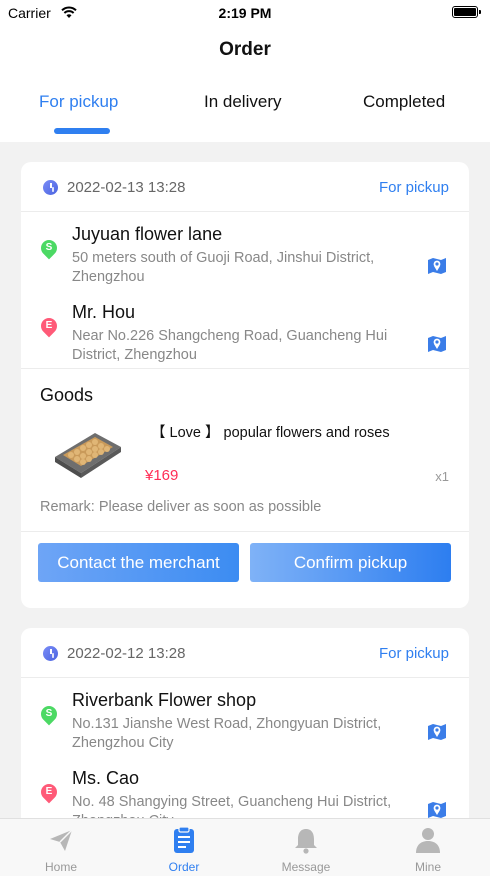 Image resolution: width=490 pixels, height=876 pixels. Describe the element at coordinates (242, 102) in the screenshot. I see `tab-in-delivery: In delivery` at that location.